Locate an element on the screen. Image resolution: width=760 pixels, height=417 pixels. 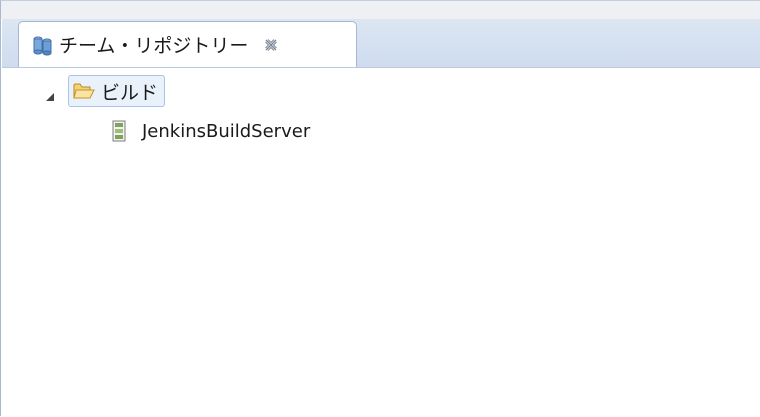
tree-item-build-server: JenkinsBuildServer is located at coordinates (211, 131).